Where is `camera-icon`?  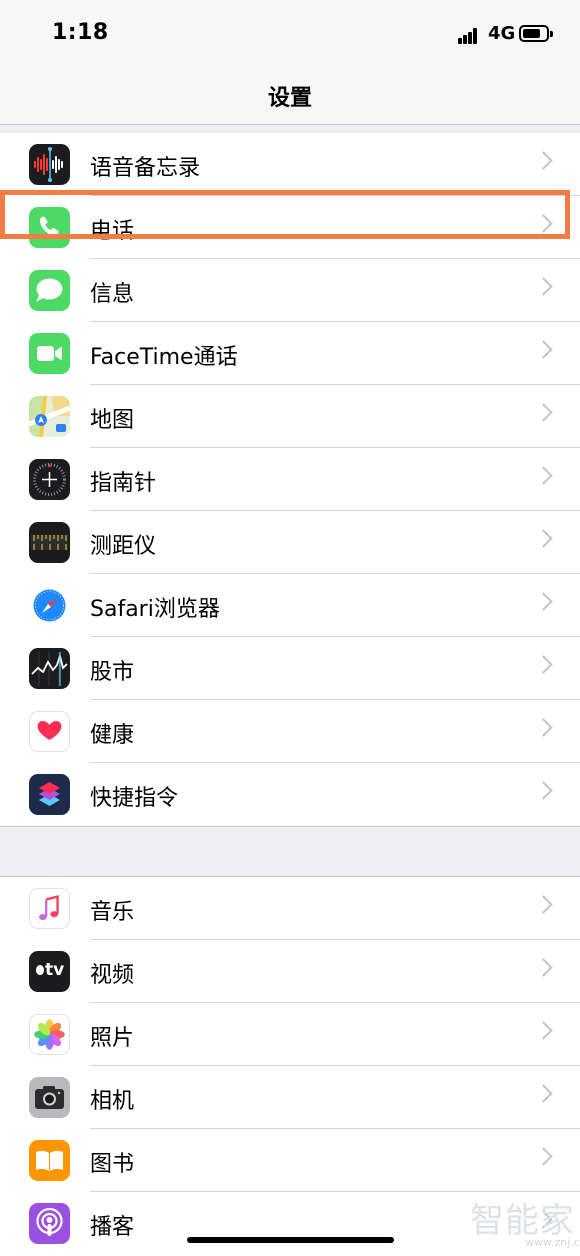
camera-icon is located at coordinates (49, 1097).